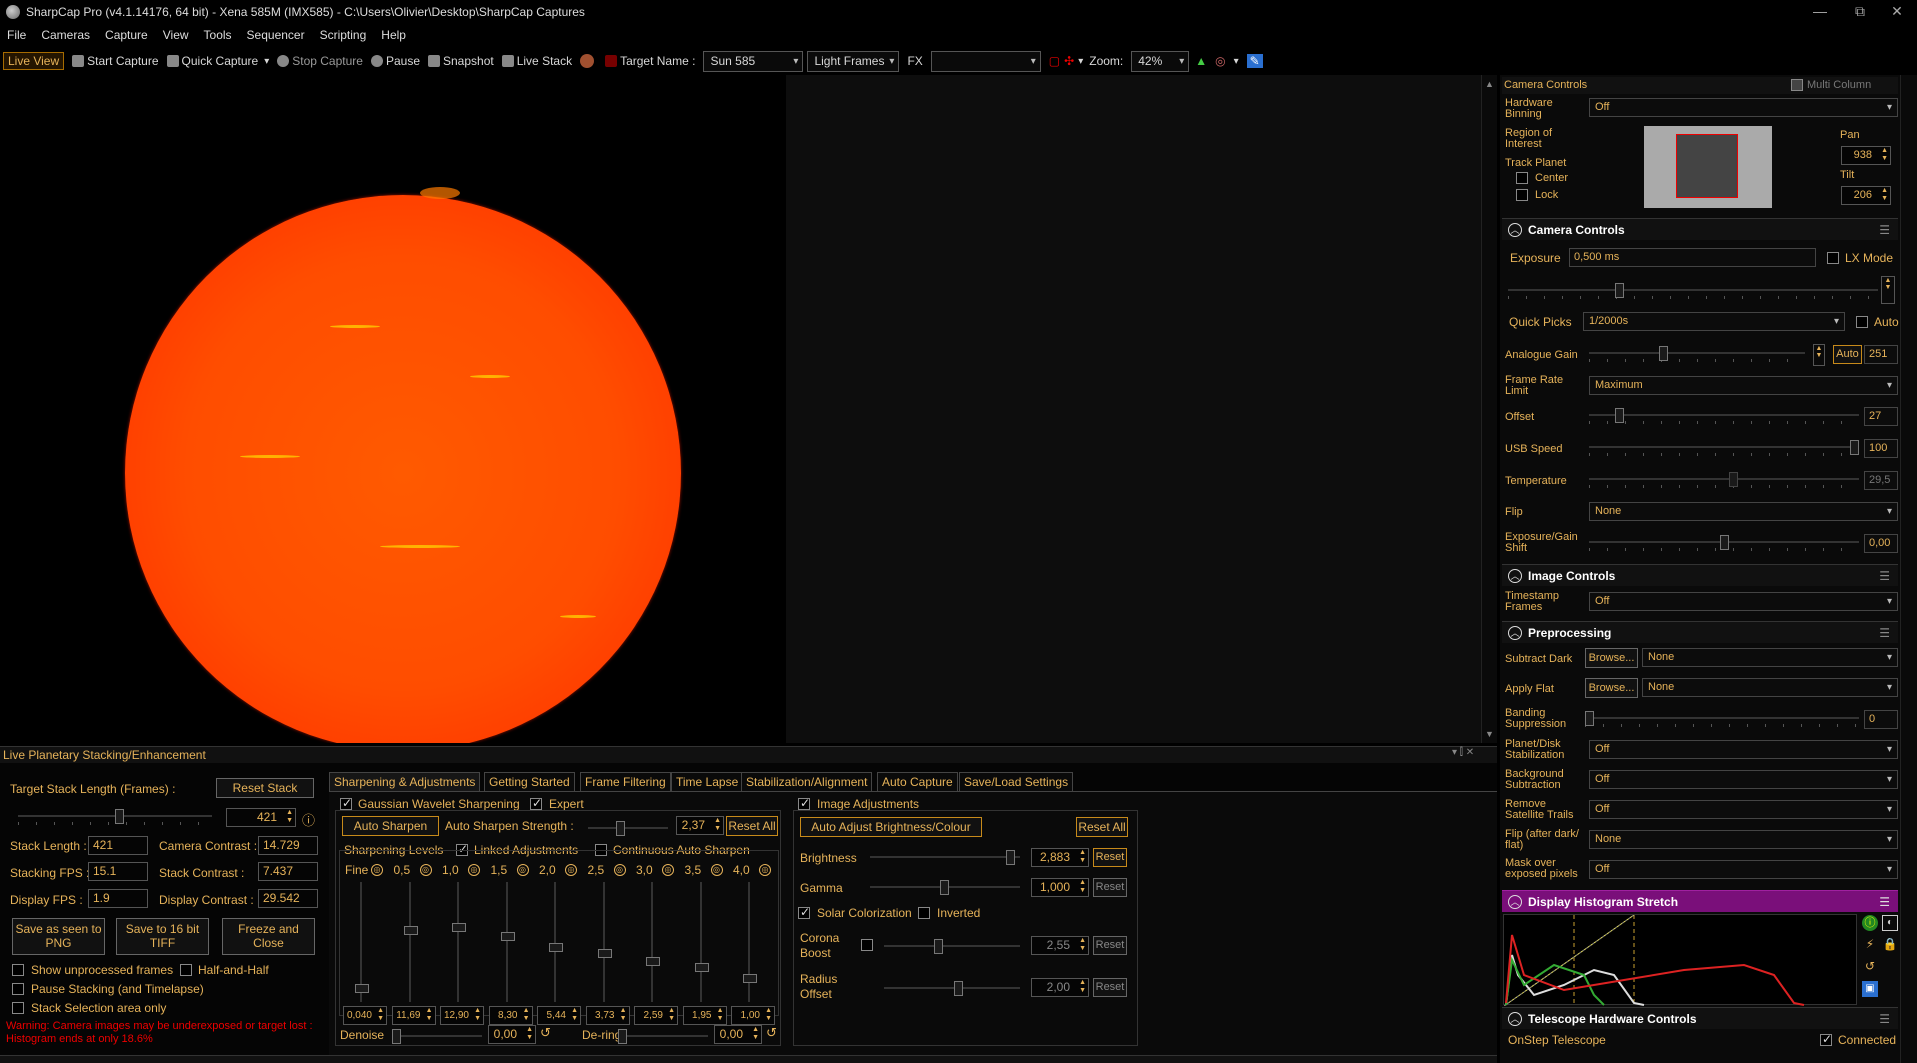 This screenshot has height=1063, width=1917. What do you see at coordinates (924, 913) in the screenshot?
I see `inverted-checkbox` at bounding box center [924, 913].